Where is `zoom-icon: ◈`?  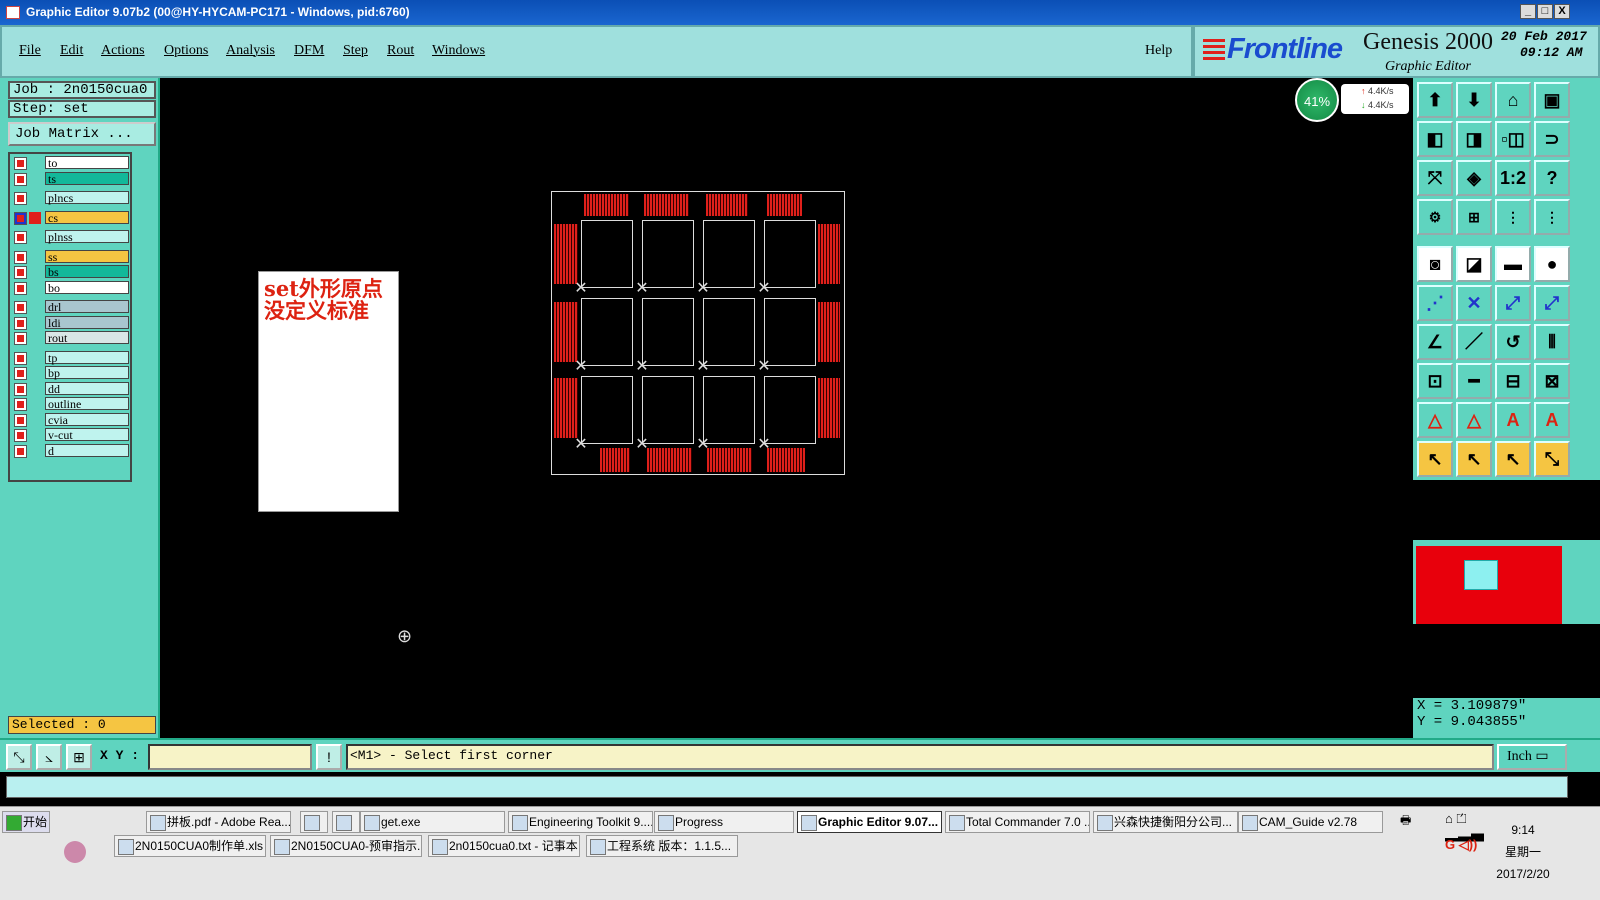 zoom-icon: ◈ is located at coordinates (1474, 178).